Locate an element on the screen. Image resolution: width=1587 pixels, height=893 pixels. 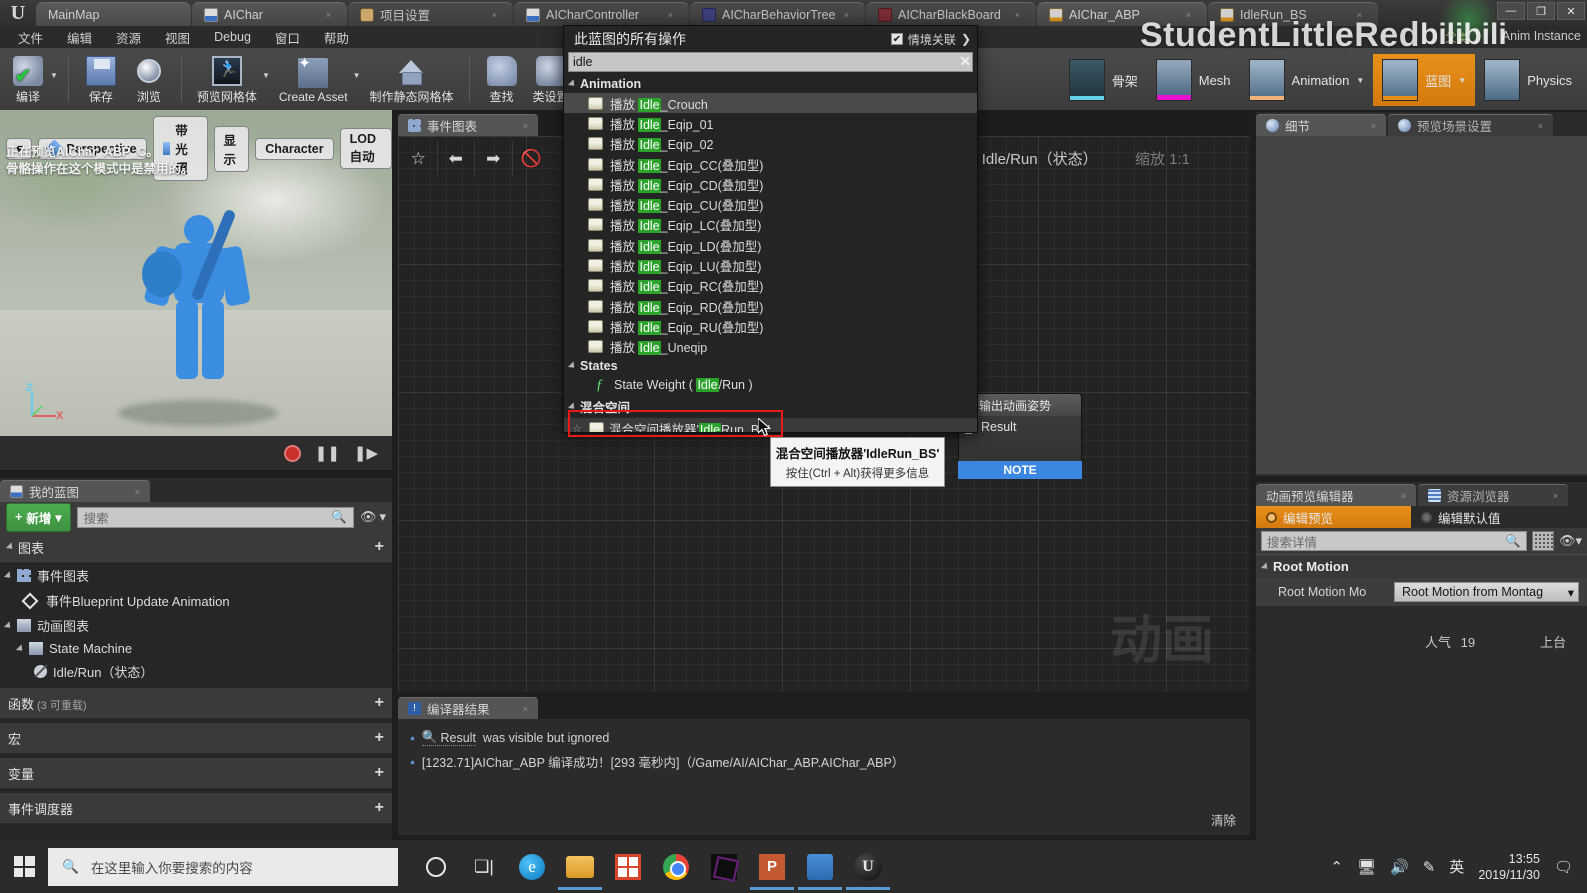
mode-physics: Physics is located at coordinates (1528, 80).